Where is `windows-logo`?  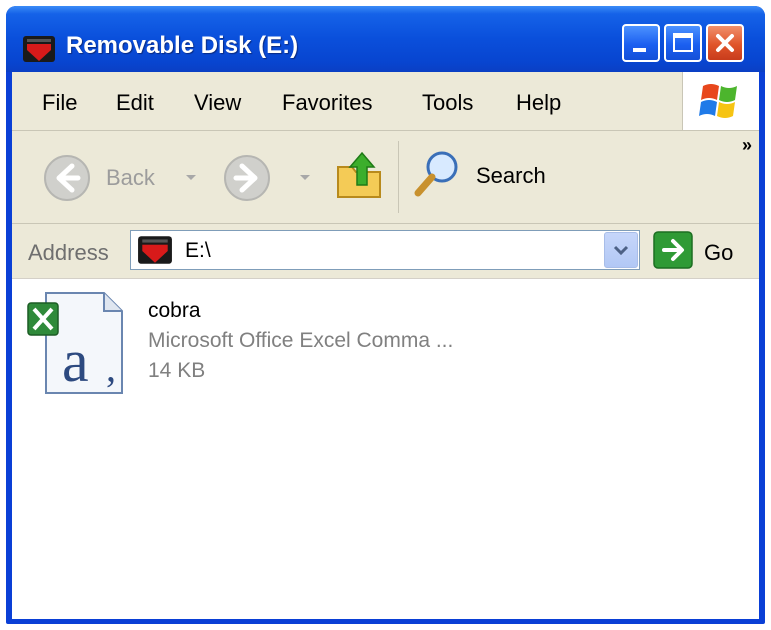 windows-logo is located at coordinates (720, 101).